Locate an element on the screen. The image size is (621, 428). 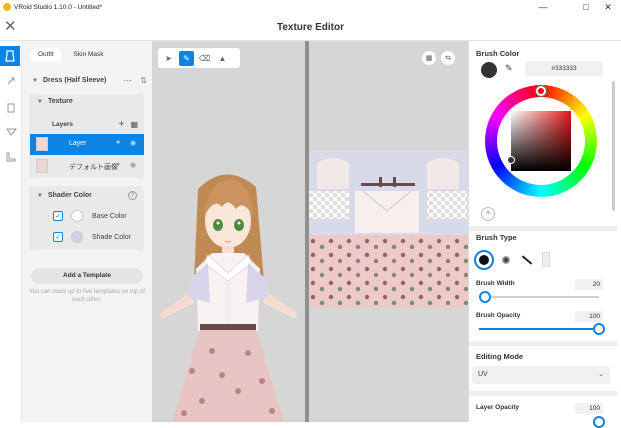
minimize-button: — is located at coordinates (543, 7).